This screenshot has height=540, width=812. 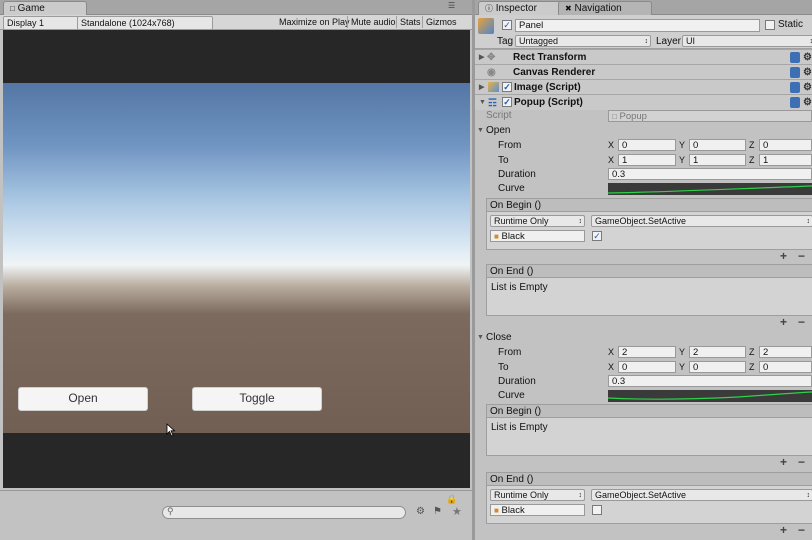 What do you see at coordinates (457, 511) in the screenshot?
I see `favorite-star-icon: ★` at bounding box center [457, 511].